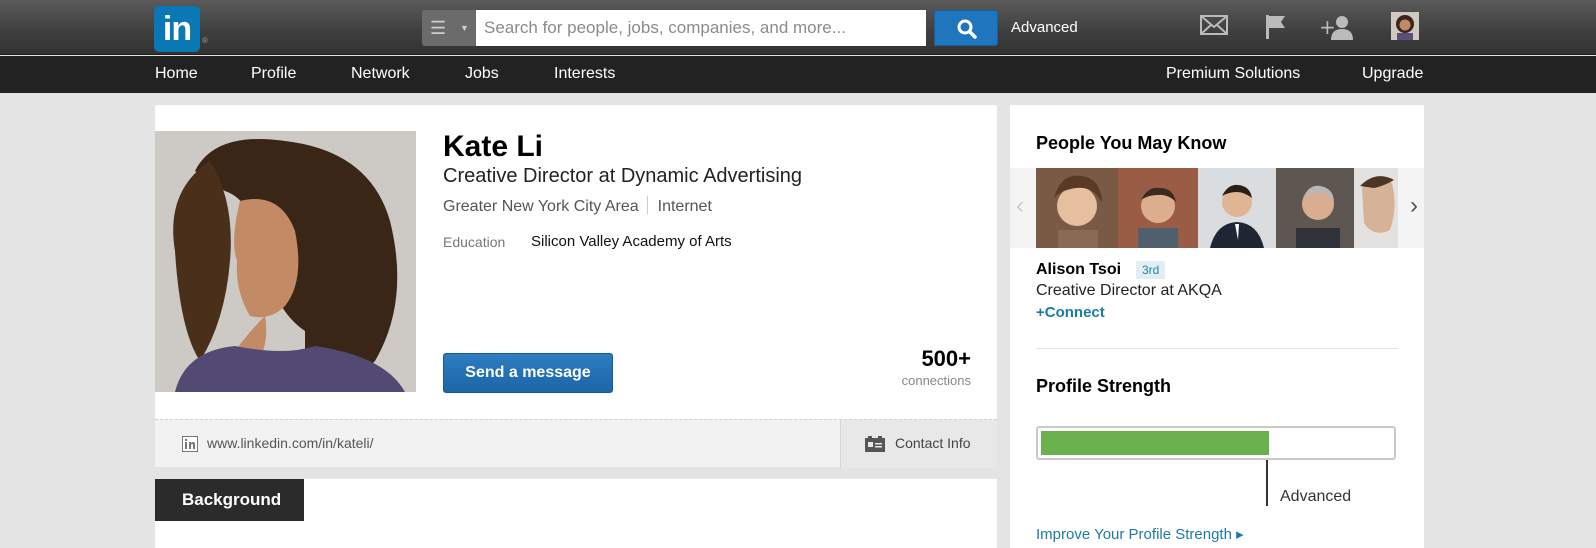 This screenshot has width=1596, height=548. What do you see at coordinates (493, 146) in the screenshot?
I see `profile-name: Kate Li` at bounding box center [493, 146].